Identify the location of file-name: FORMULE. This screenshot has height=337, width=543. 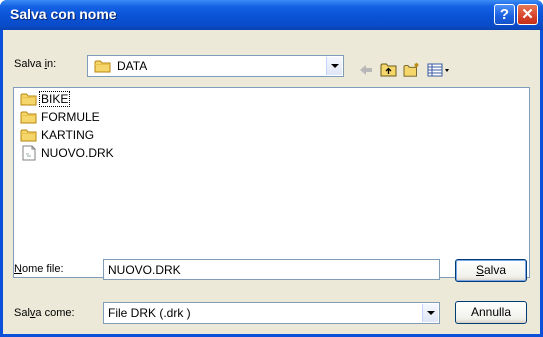
(70, 117).